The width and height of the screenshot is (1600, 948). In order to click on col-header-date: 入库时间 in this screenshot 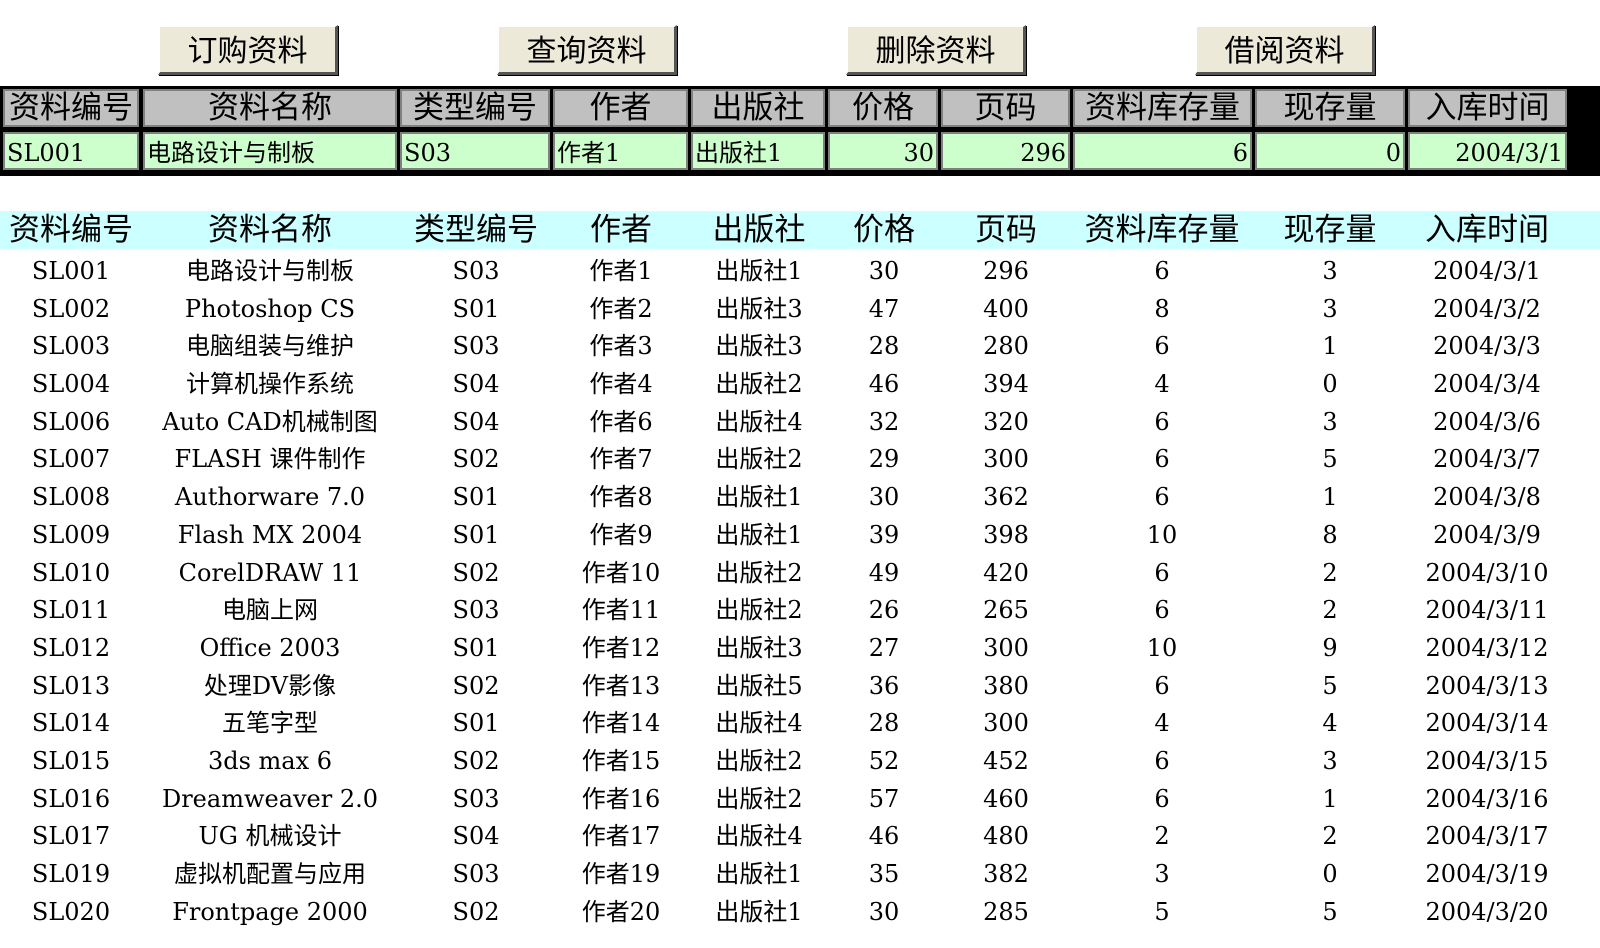, I will do `click(1487, 230)`.